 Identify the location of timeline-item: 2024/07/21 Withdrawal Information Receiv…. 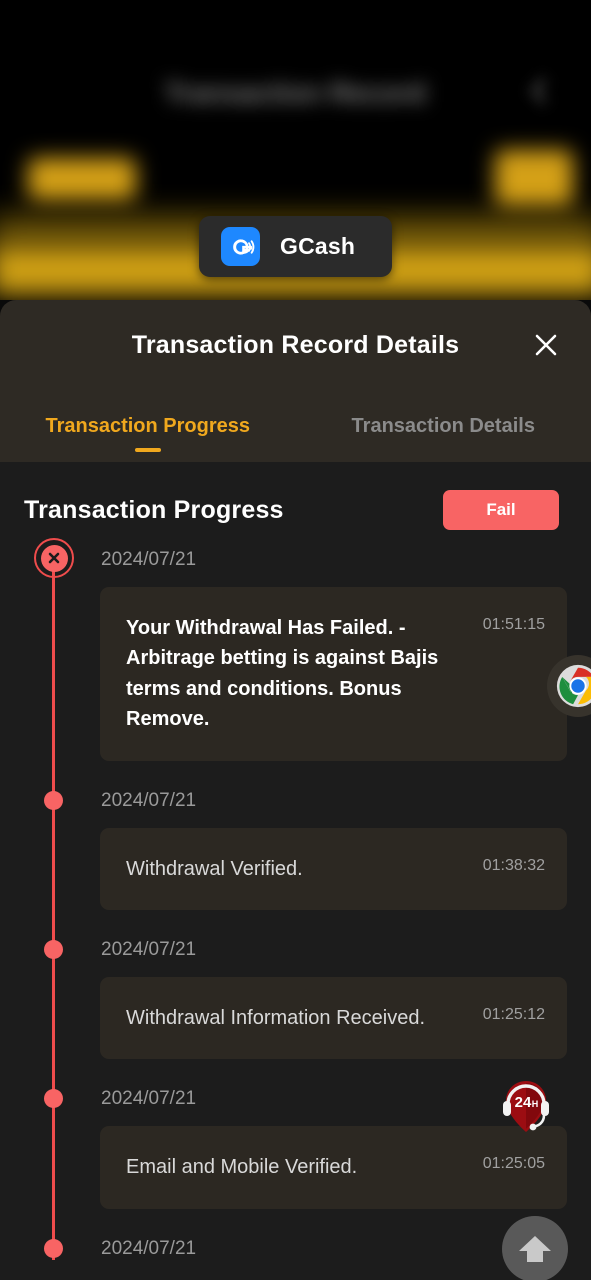
(295, 999).